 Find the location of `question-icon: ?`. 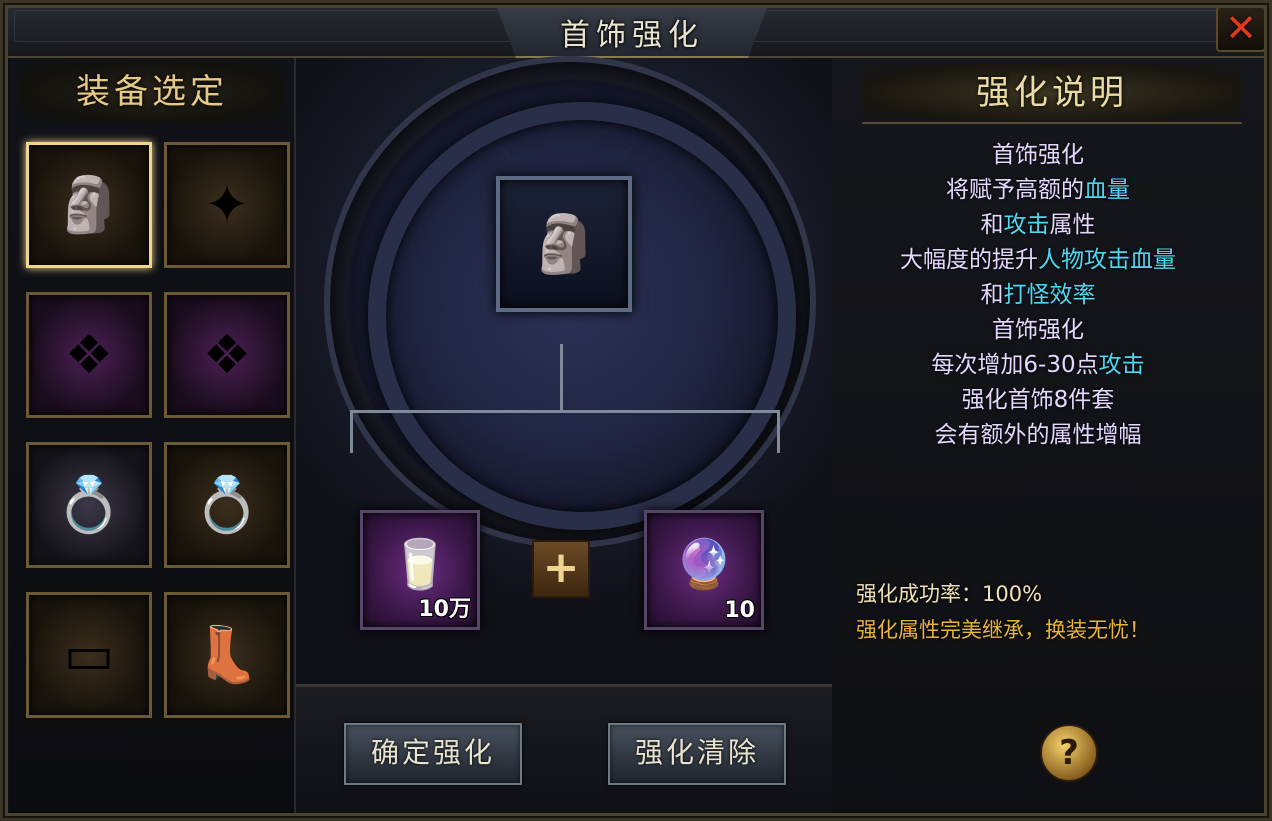

question-icon: ? is located at coordinates (1069, 753).